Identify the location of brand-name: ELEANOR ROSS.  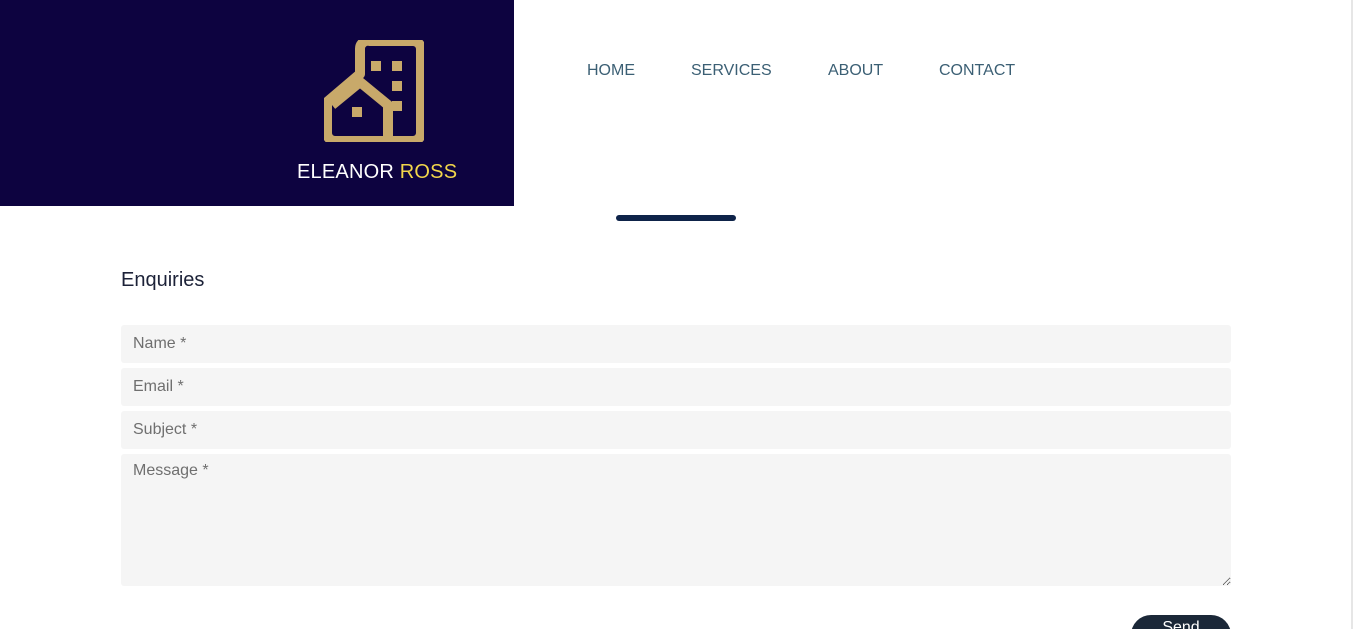
(377, 172).